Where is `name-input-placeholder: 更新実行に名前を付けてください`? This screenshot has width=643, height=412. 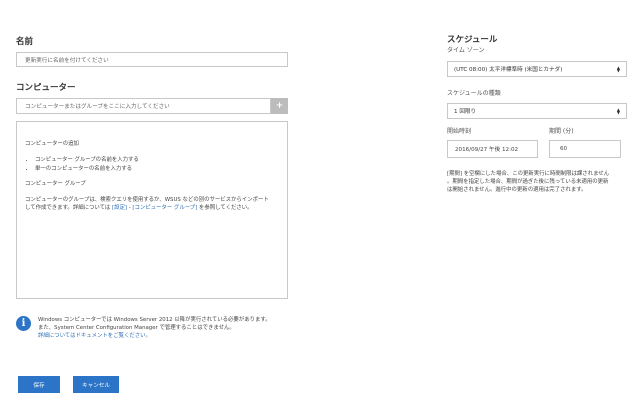
name-input-placeholder: 更新実行に名前を付けてください is located at coordinates (67, 60).